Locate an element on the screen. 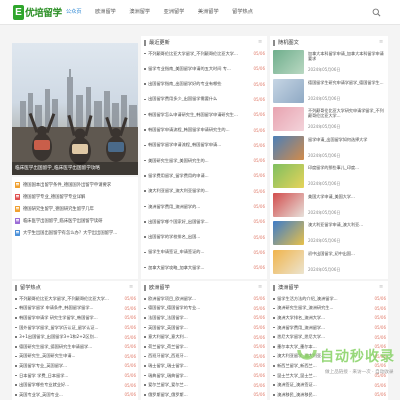 The image size is (400, 400). section-item: 英国研究生_英国研究生申请... 05/06 is located at coordinates (75, 357).